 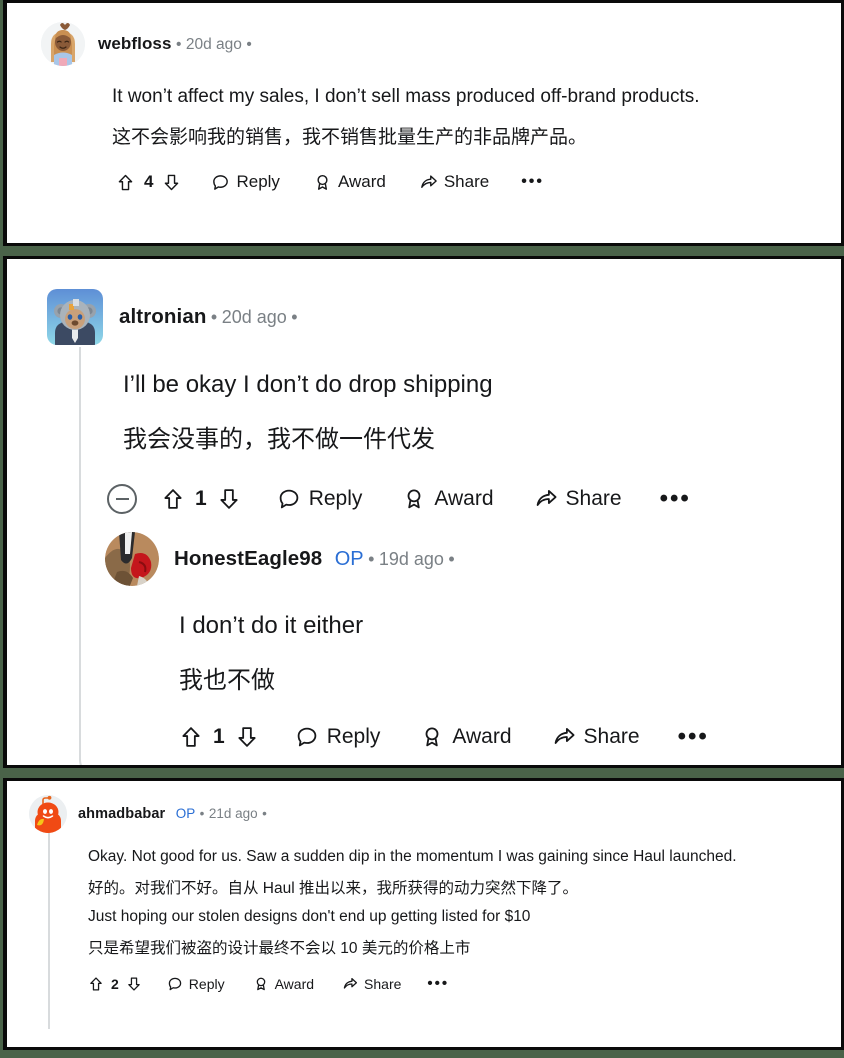 What do you see at coordinates (135, 43) in the screenshot?
I see `username: webfloss` at bounding box center [135, 43].